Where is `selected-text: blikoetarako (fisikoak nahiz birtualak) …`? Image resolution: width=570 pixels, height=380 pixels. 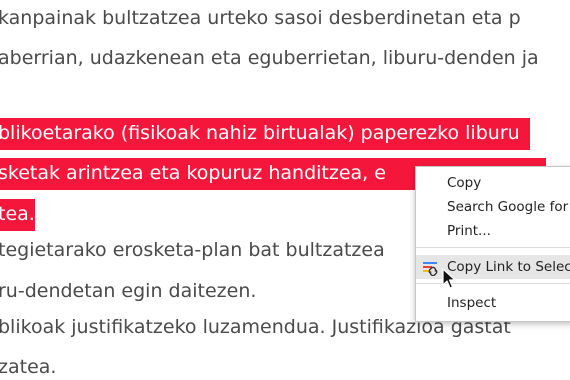
selected-text: blikoetarako (fisikoak nahiz birtualak) … is located at coordinates (265, 134).